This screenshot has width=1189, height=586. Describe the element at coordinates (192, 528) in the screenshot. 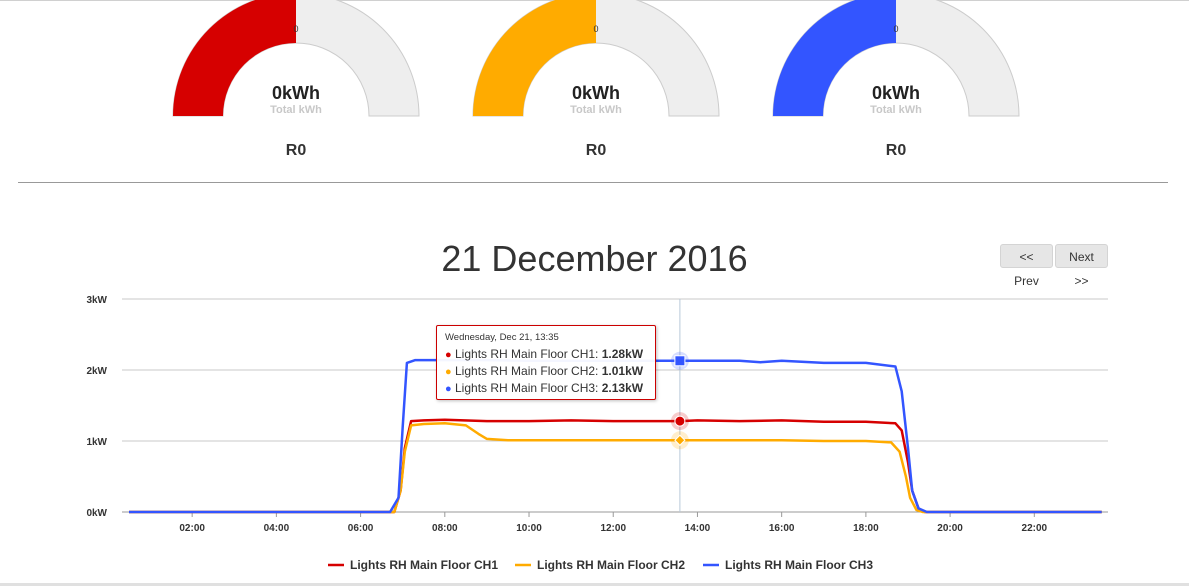

I see `x-tick-label: 02:00` at that location.